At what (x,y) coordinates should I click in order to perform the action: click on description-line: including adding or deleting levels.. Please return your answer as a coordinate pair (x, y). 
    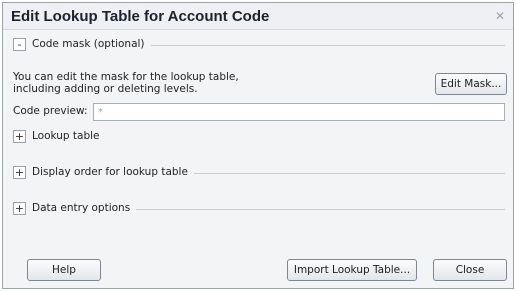
    Looking at the image, I should click on (105, 89).